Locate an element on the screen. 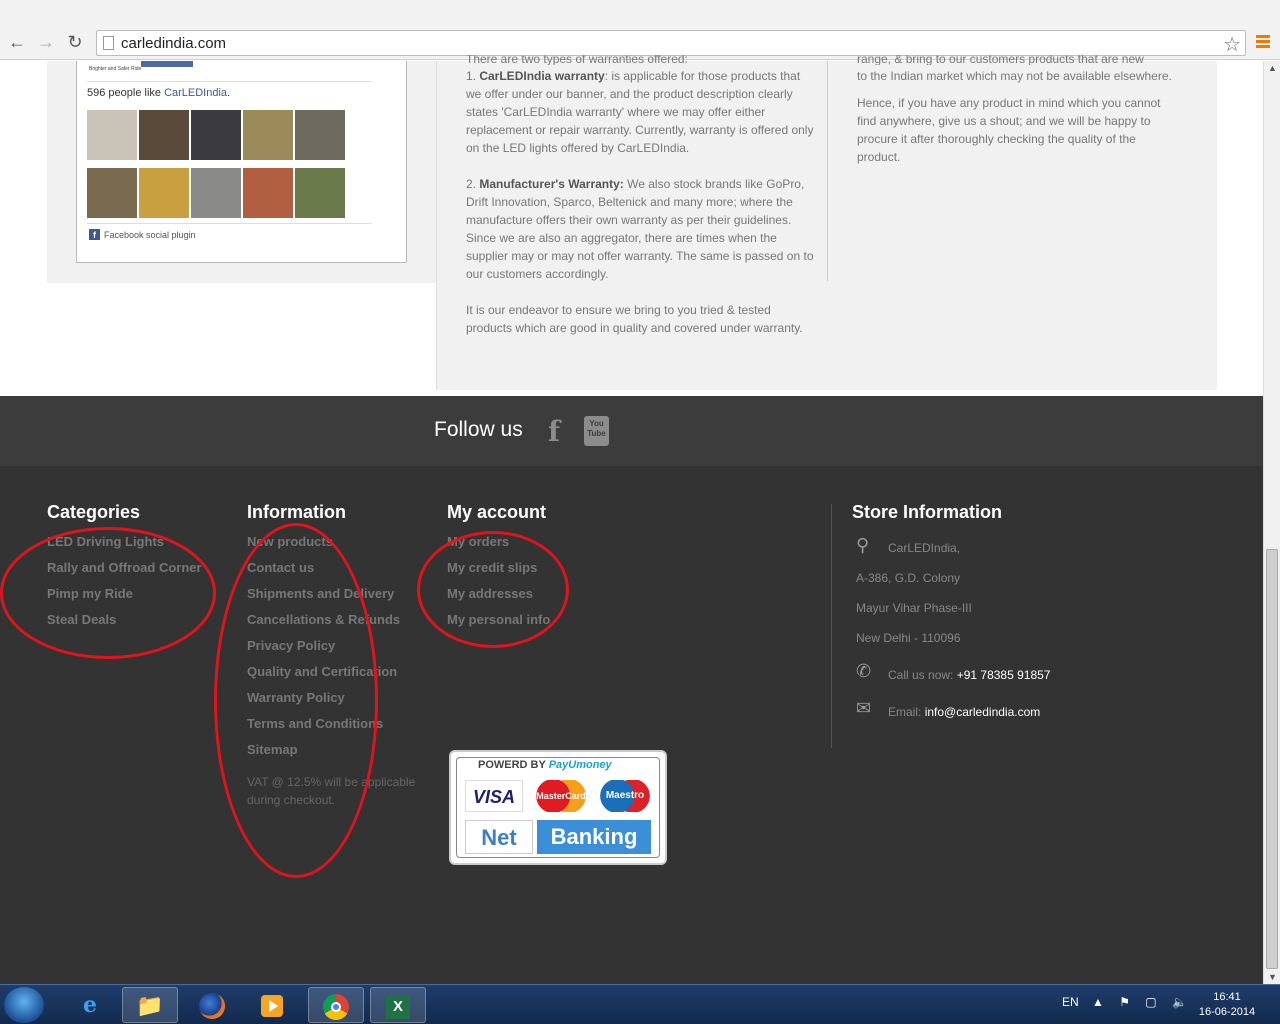 The image size is (1280, 1024). categories-title: Categories is located at coordinates (94, 512).